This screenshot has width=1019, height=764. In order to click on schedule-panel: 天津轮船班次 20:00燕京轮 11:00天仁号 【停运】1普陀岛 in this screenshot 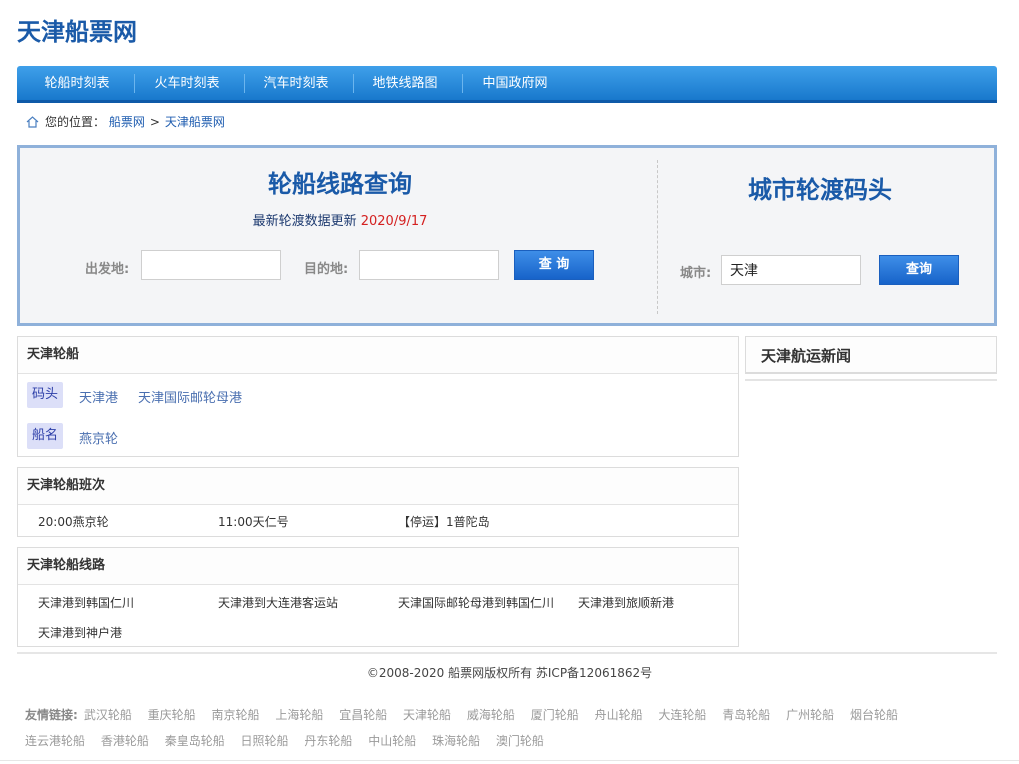, I will do `click(378, 502)`.